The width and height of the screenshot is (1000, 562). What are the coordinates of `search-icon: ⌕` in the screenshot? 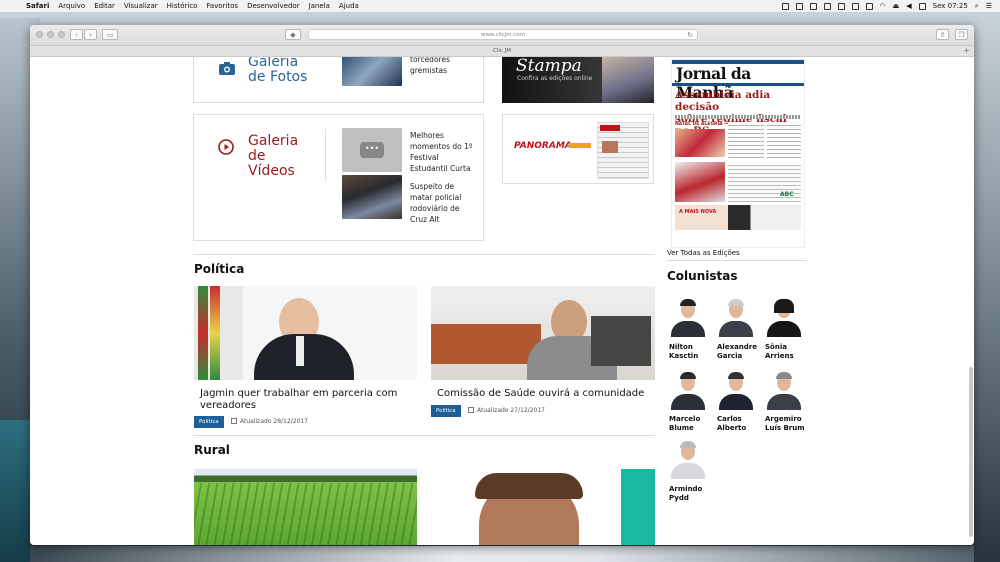 It's located at (977, 6).